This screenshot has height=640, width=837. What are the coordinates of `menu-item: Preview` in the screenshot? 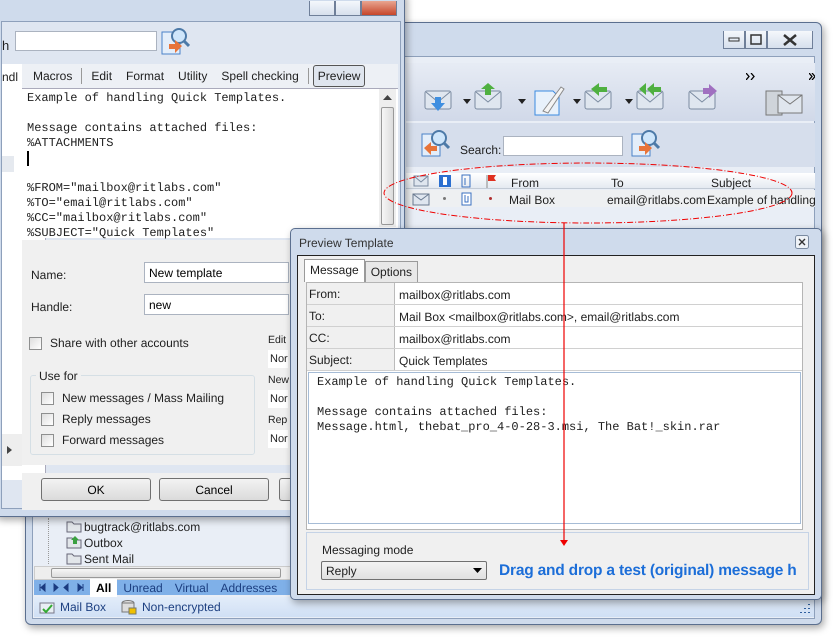 It's located at (339, 76).